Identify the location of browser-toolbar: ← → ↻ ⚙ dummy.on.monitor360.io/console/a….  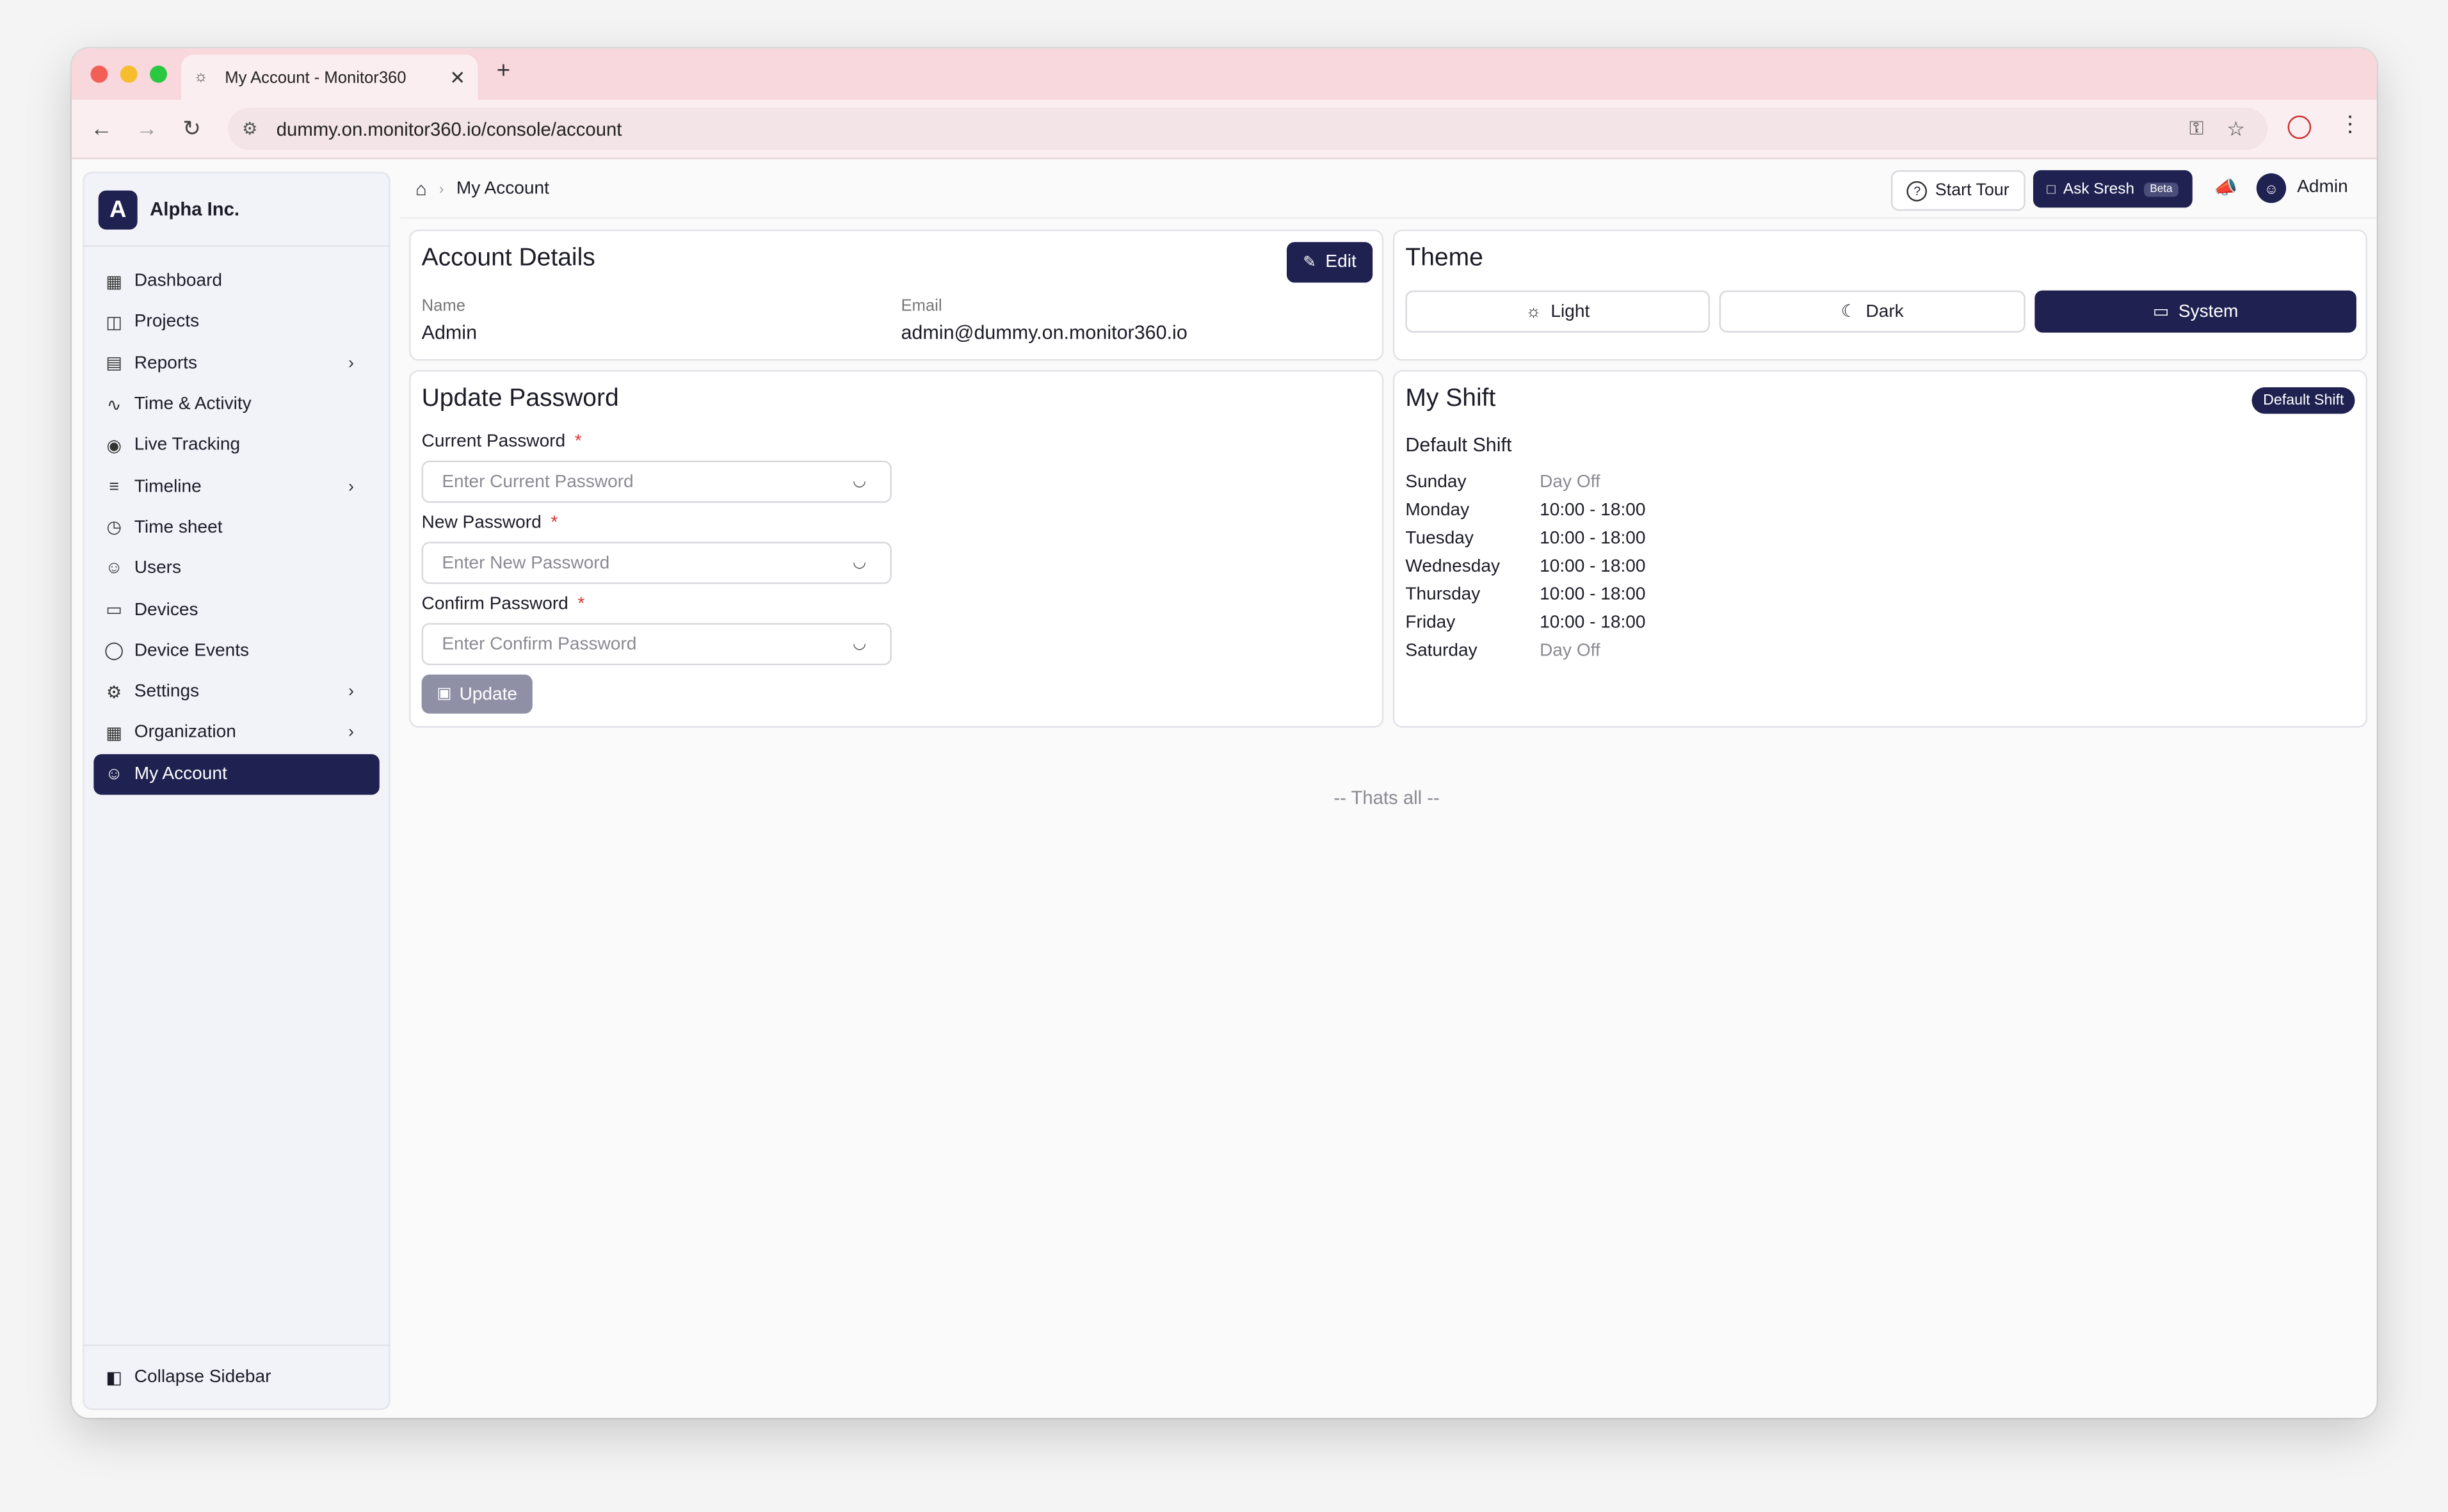
(1224, 129).